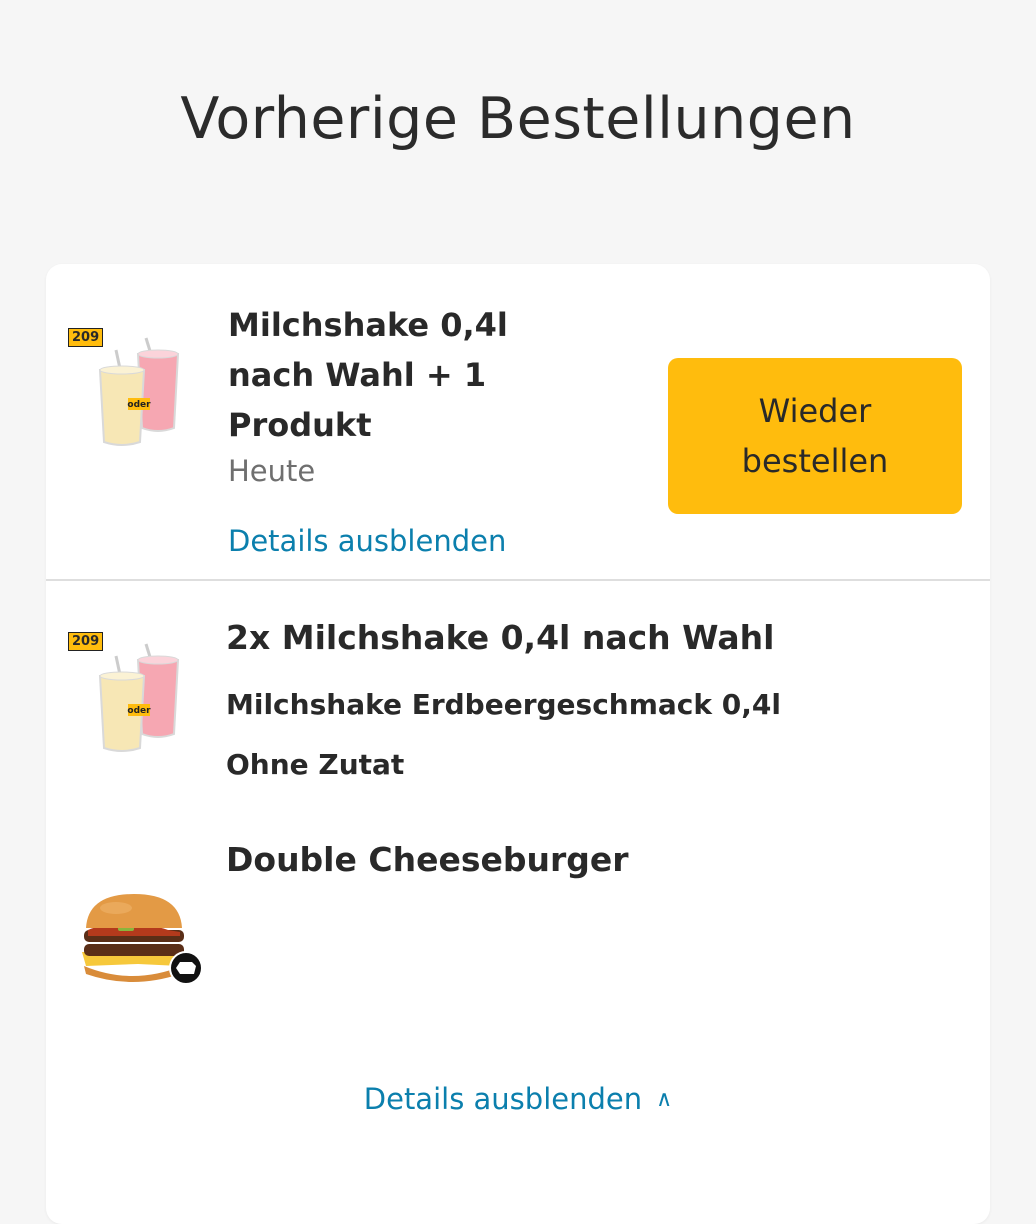  What do you see at coordinates (272, 471) in the screenshot?
I see `order-date: Heute` at bounding box center [272, 471].